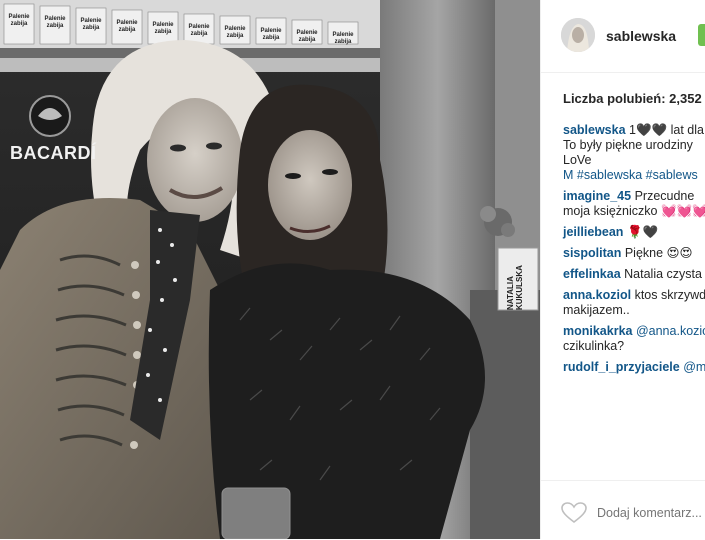 Image resolution: width=705 pixels, height=540 pixels. I want to click on comment-text: ktos skrzywd, so click(669, 295).